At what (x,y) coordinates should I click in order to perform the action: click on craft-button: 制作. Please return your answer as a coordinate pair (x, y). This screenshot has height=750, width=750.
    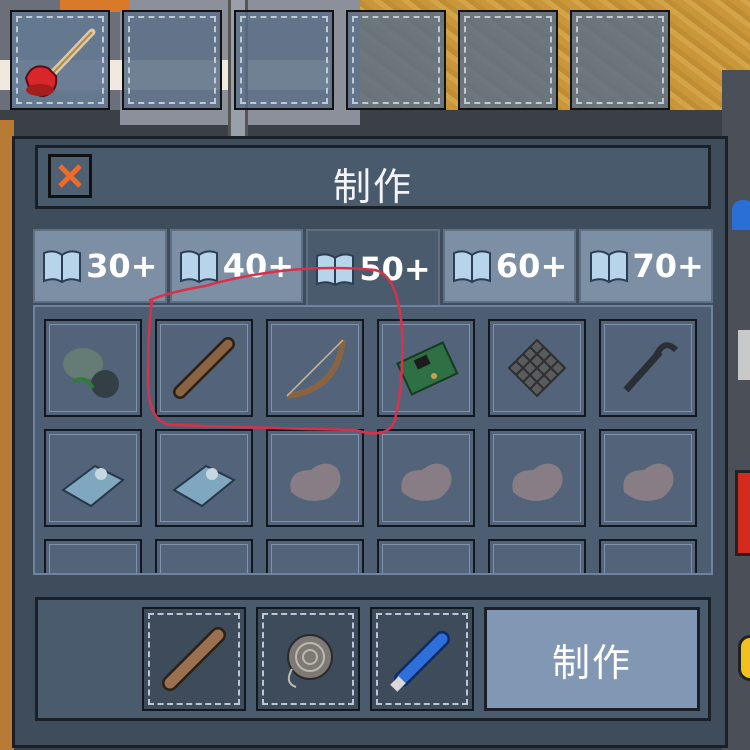
    Looking at the image, I should click on (592, 659).